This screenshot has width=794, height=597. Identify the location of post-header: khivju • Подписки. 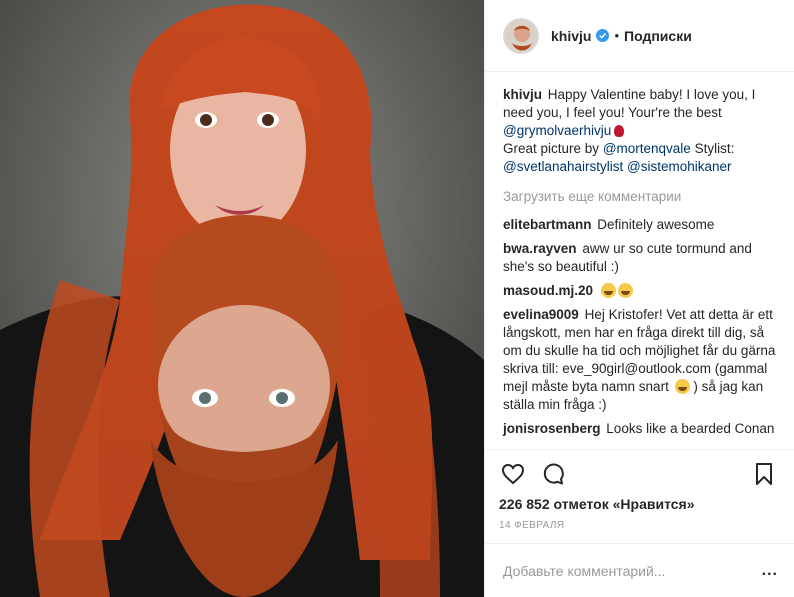
(639, 36).